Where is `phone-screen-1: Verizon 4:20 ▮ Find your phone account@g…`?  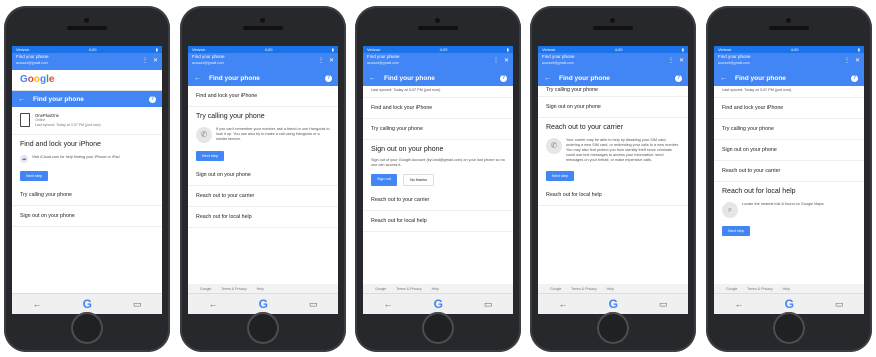 phone-screen-1: Verizon 4:20 ▮ Find your phone account@g… is located at coordinates (87, 180).